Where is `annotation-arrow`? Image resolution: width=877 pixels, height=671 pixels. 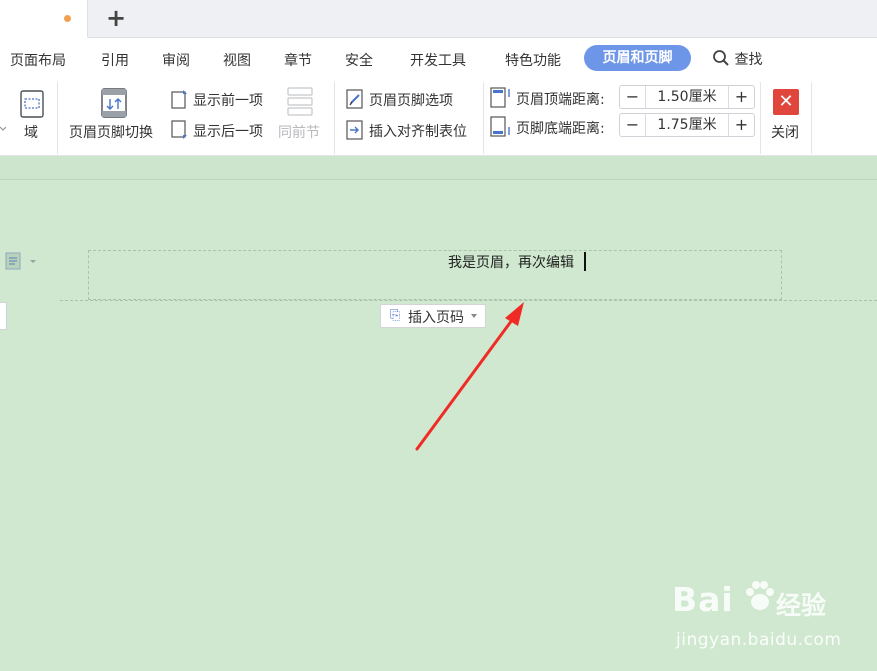
annotation-arrow is located at coordinates (469, 376).